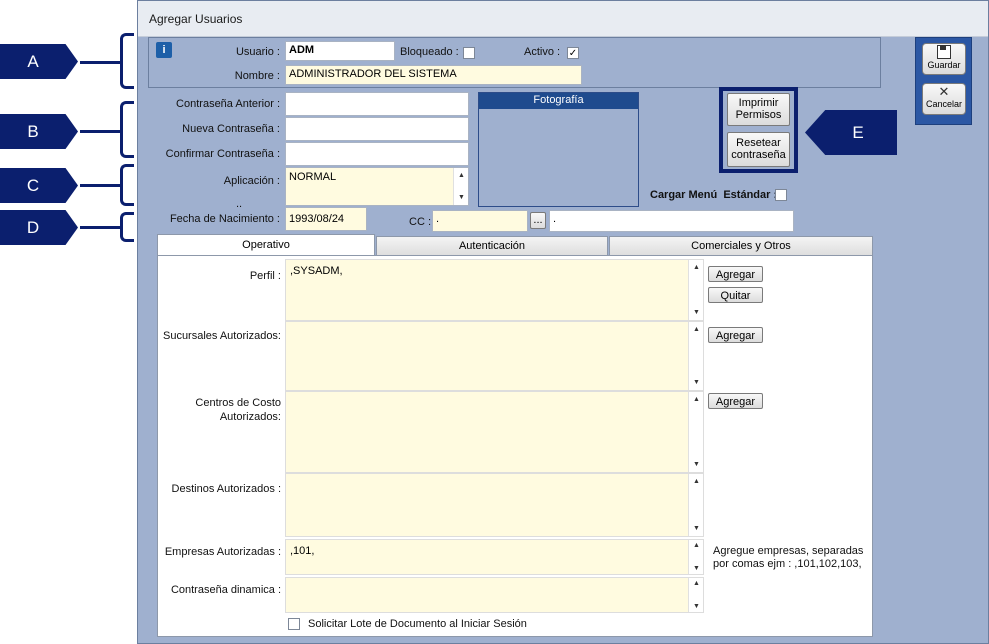  Describe the element at coordinates (127, 227) in the screenshot. I see `marker-d-bracket` at that location.